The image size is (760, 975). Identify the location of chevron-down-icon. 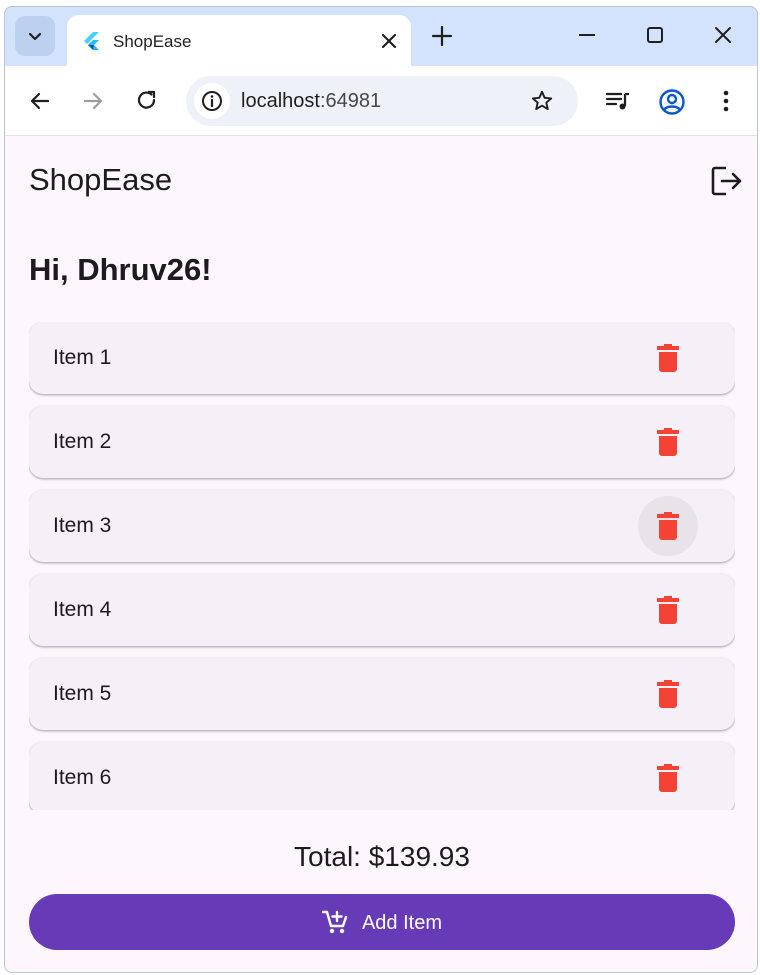
(35, 36).